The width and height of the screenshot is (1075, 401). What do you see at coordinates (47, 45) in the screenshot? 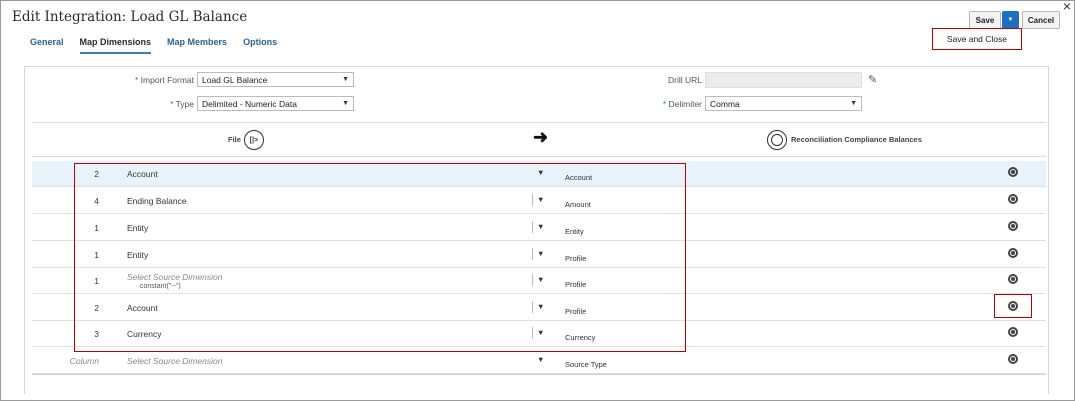
I see `tab-general: General` at bounding box center [47, 45].